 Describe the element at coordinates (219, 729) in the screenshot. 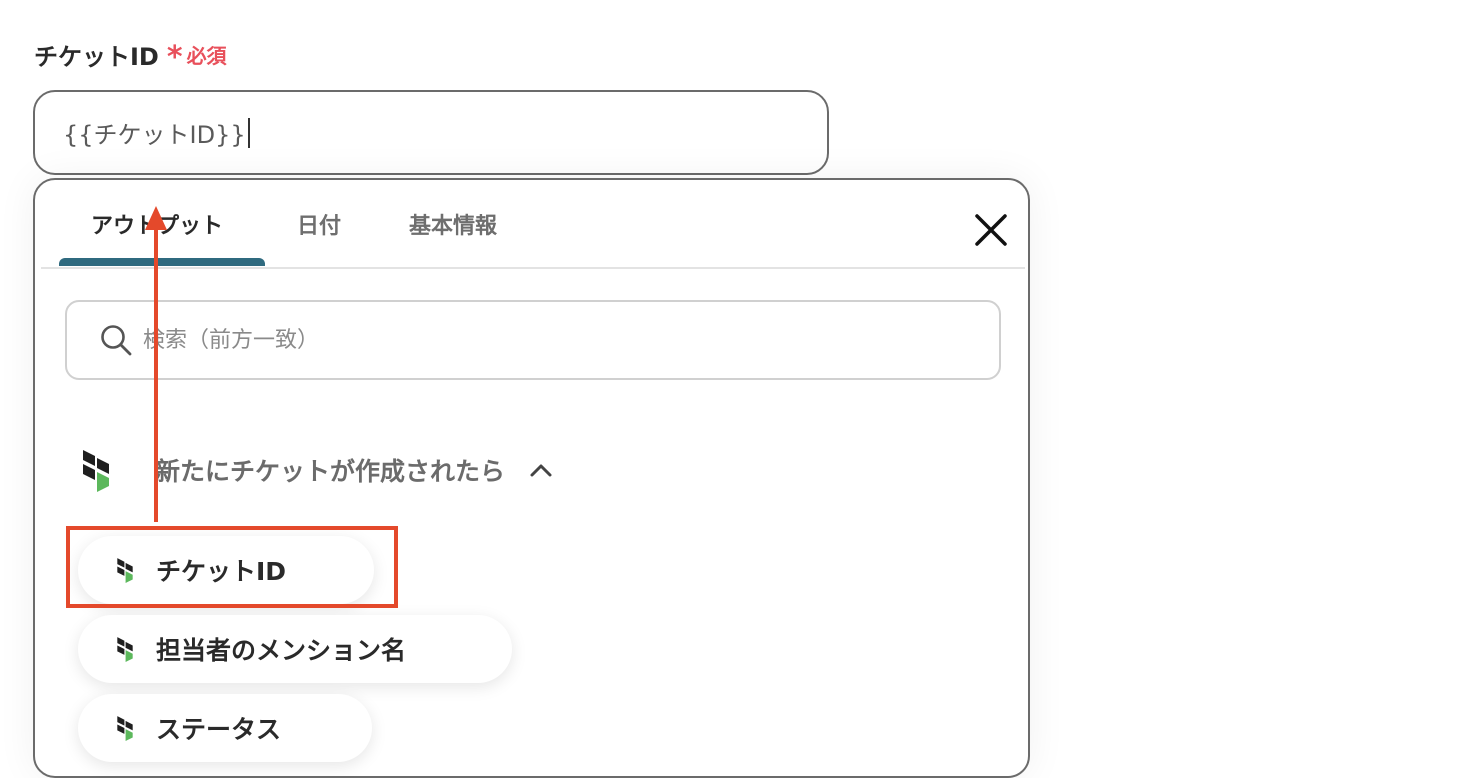

I see `output-chip-label: ステータス` at that location.